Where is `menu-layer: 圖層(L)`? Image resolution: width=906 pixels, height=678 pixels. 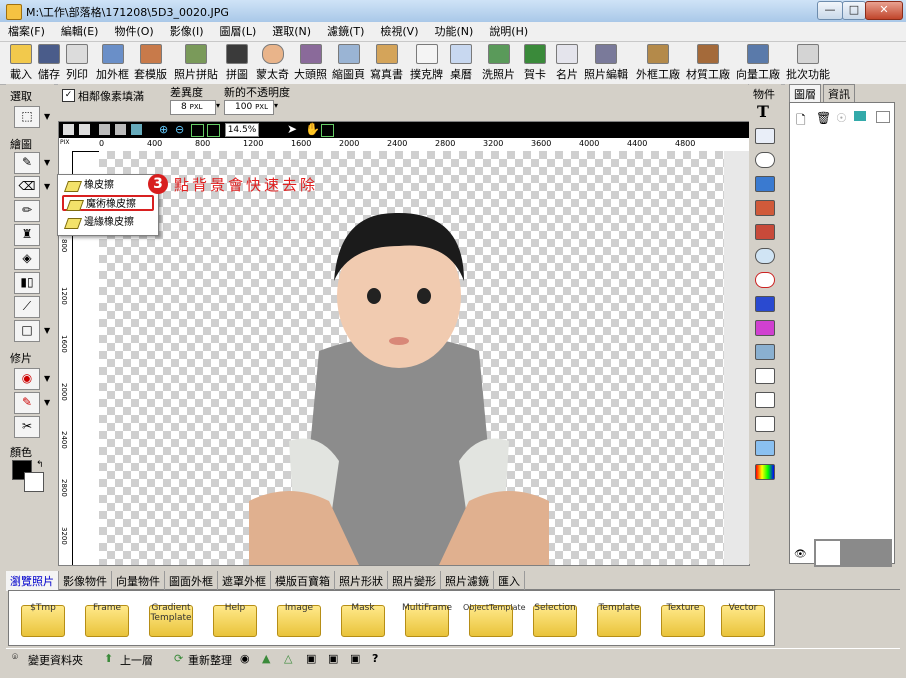
menu-layer: 圖層(L) is located at coordinates (238, 30).